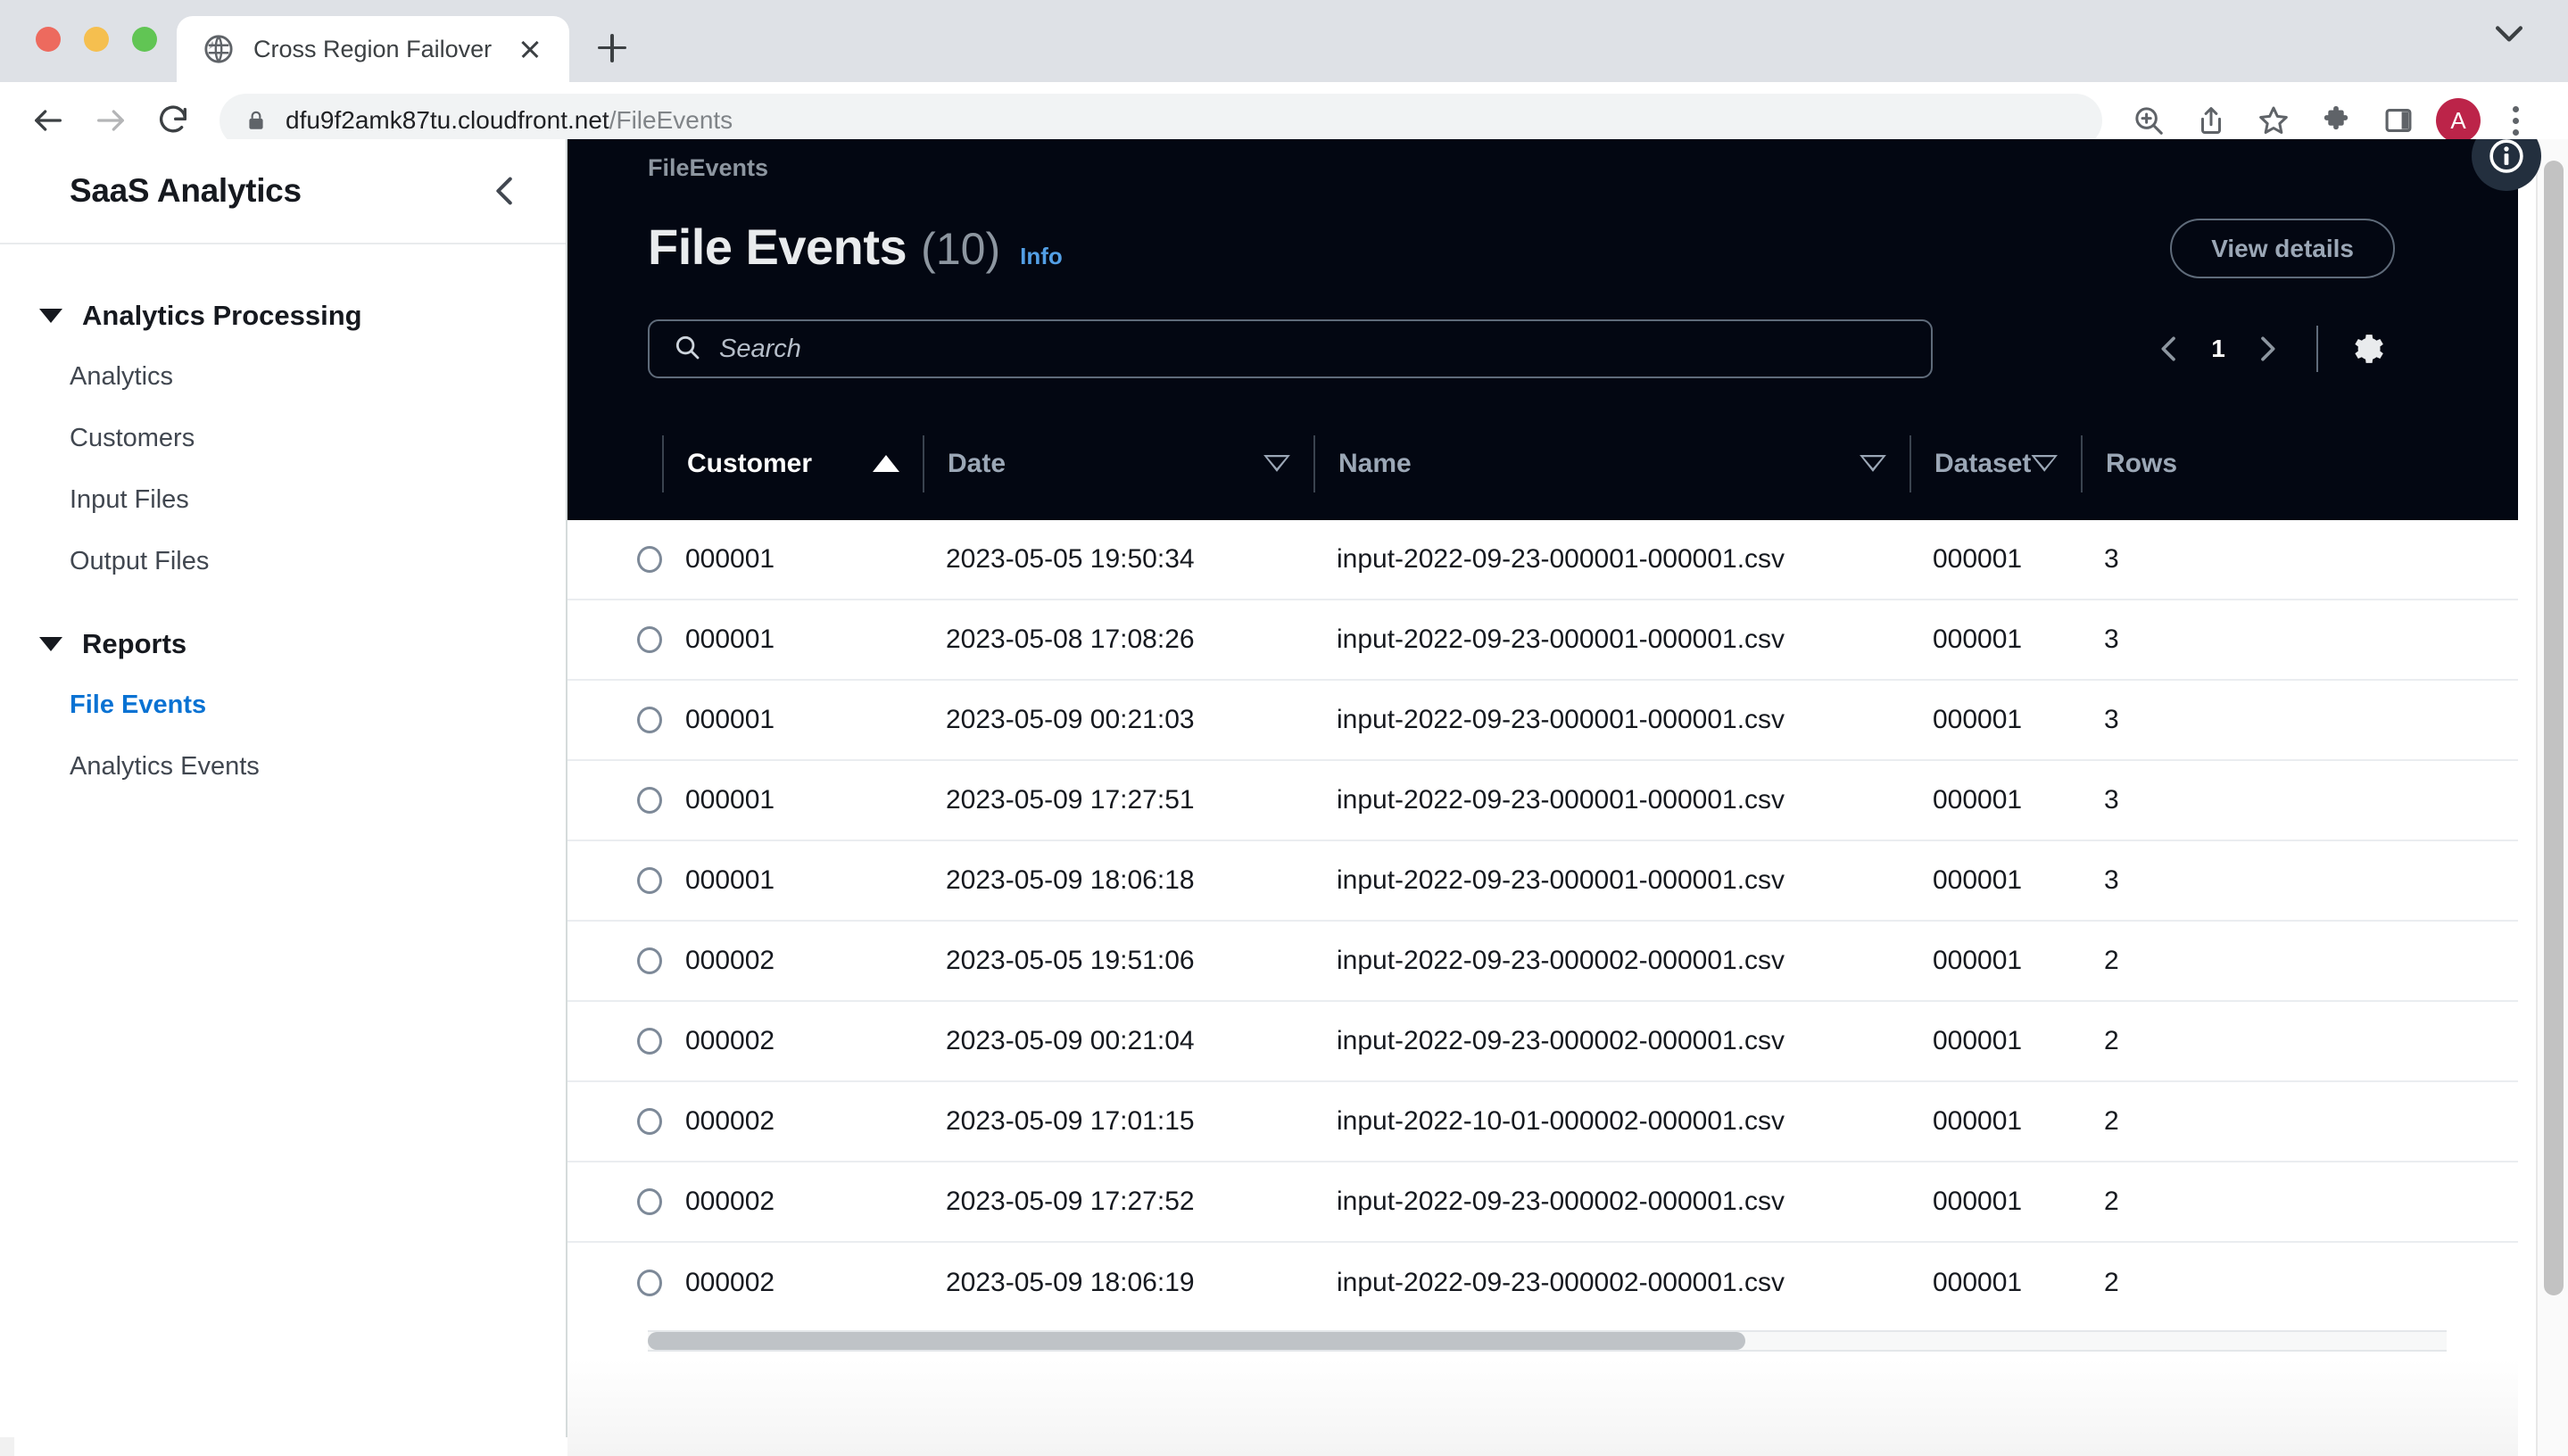 The image size is (2568, 1456). Describe the element at coordinates (2161, 463) in the screenshot. I see `table-header-rows: Rows` at that location.